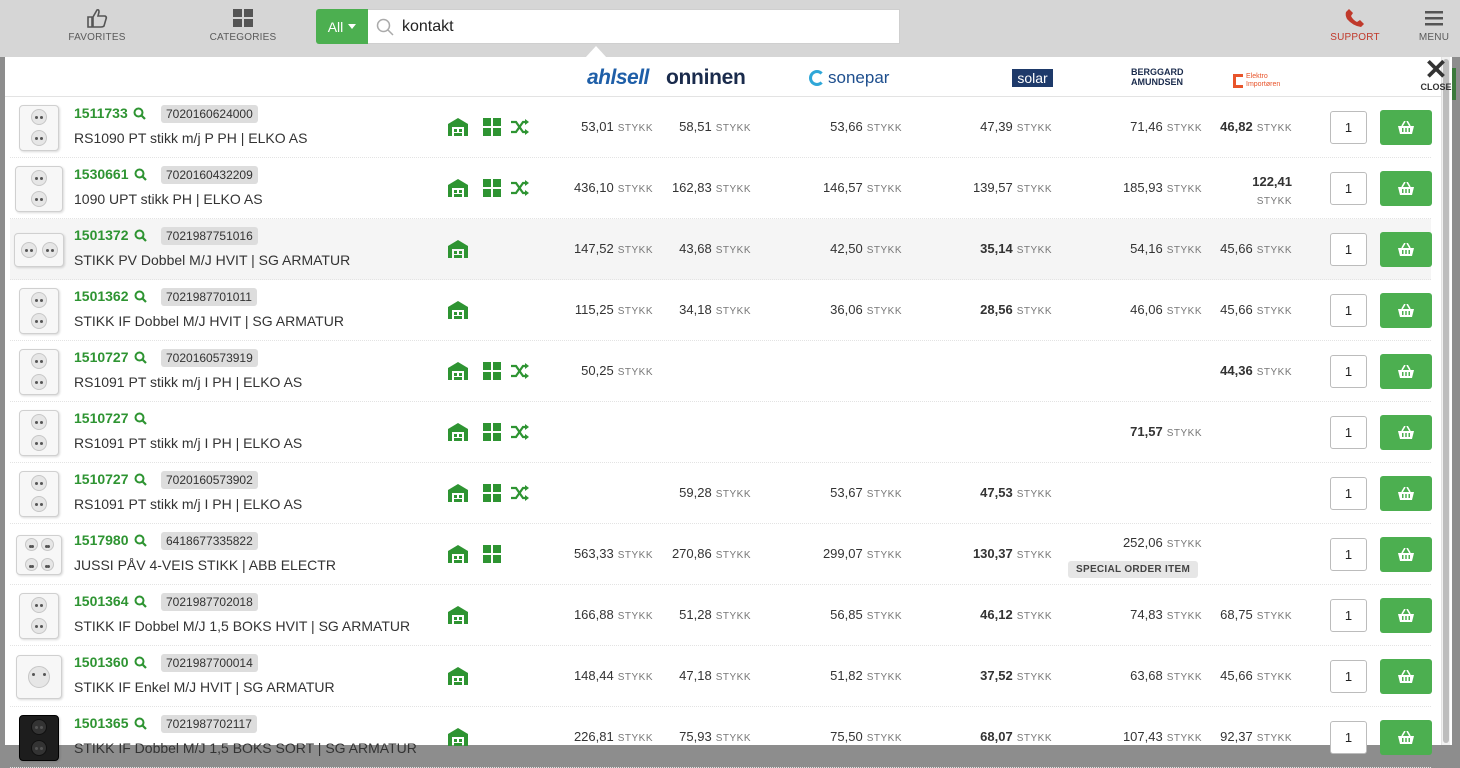 This screenshot has height=768, width=1460. I want to click on basket-icon, so click(1406, 738).